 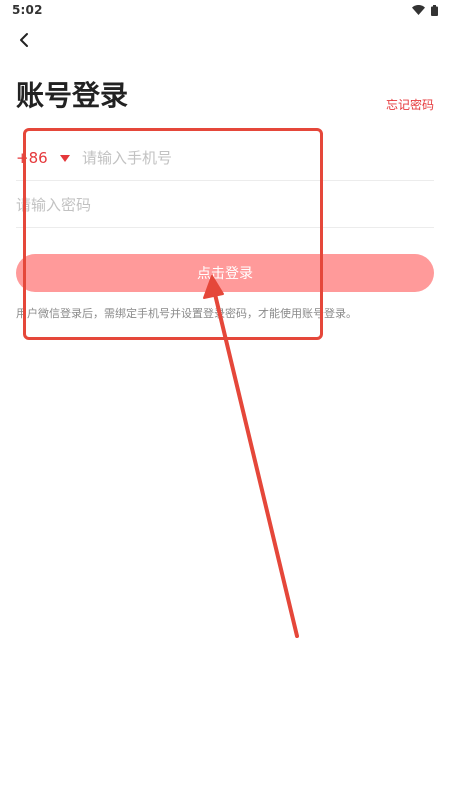 What do you see at coordinates (225, 273) in the screenshot?
I see `login-button: 点击登录` at bounding box center [225, 273].